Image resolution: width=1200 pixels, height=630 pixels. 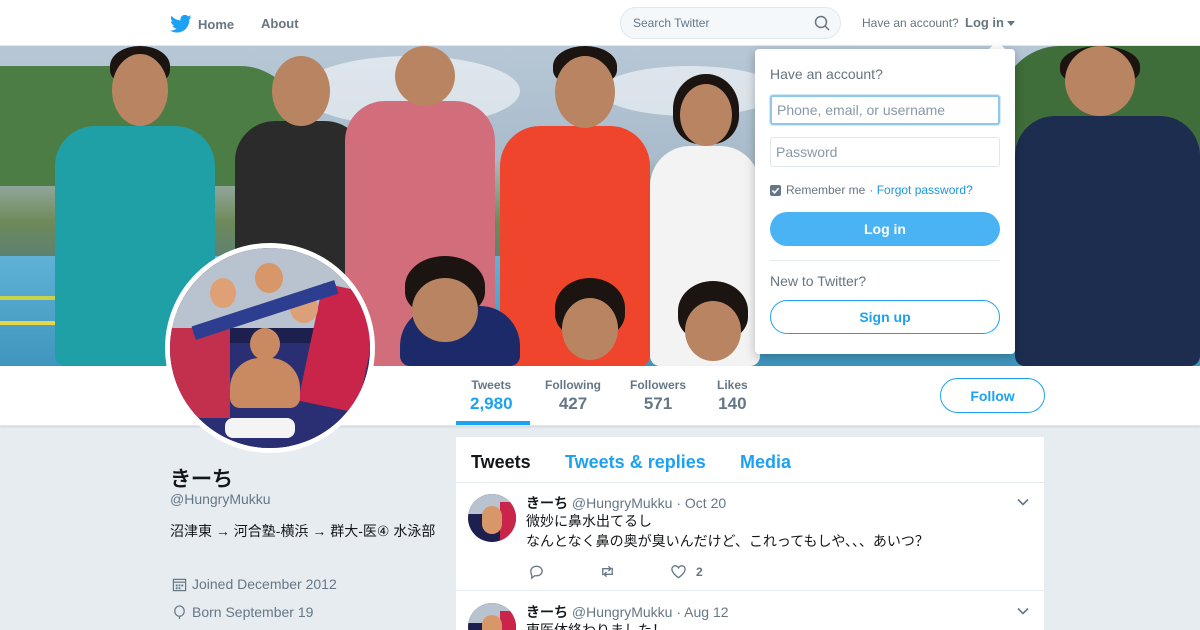 I want to click on login-menu-link: Log in, so click(x=984, y=22).